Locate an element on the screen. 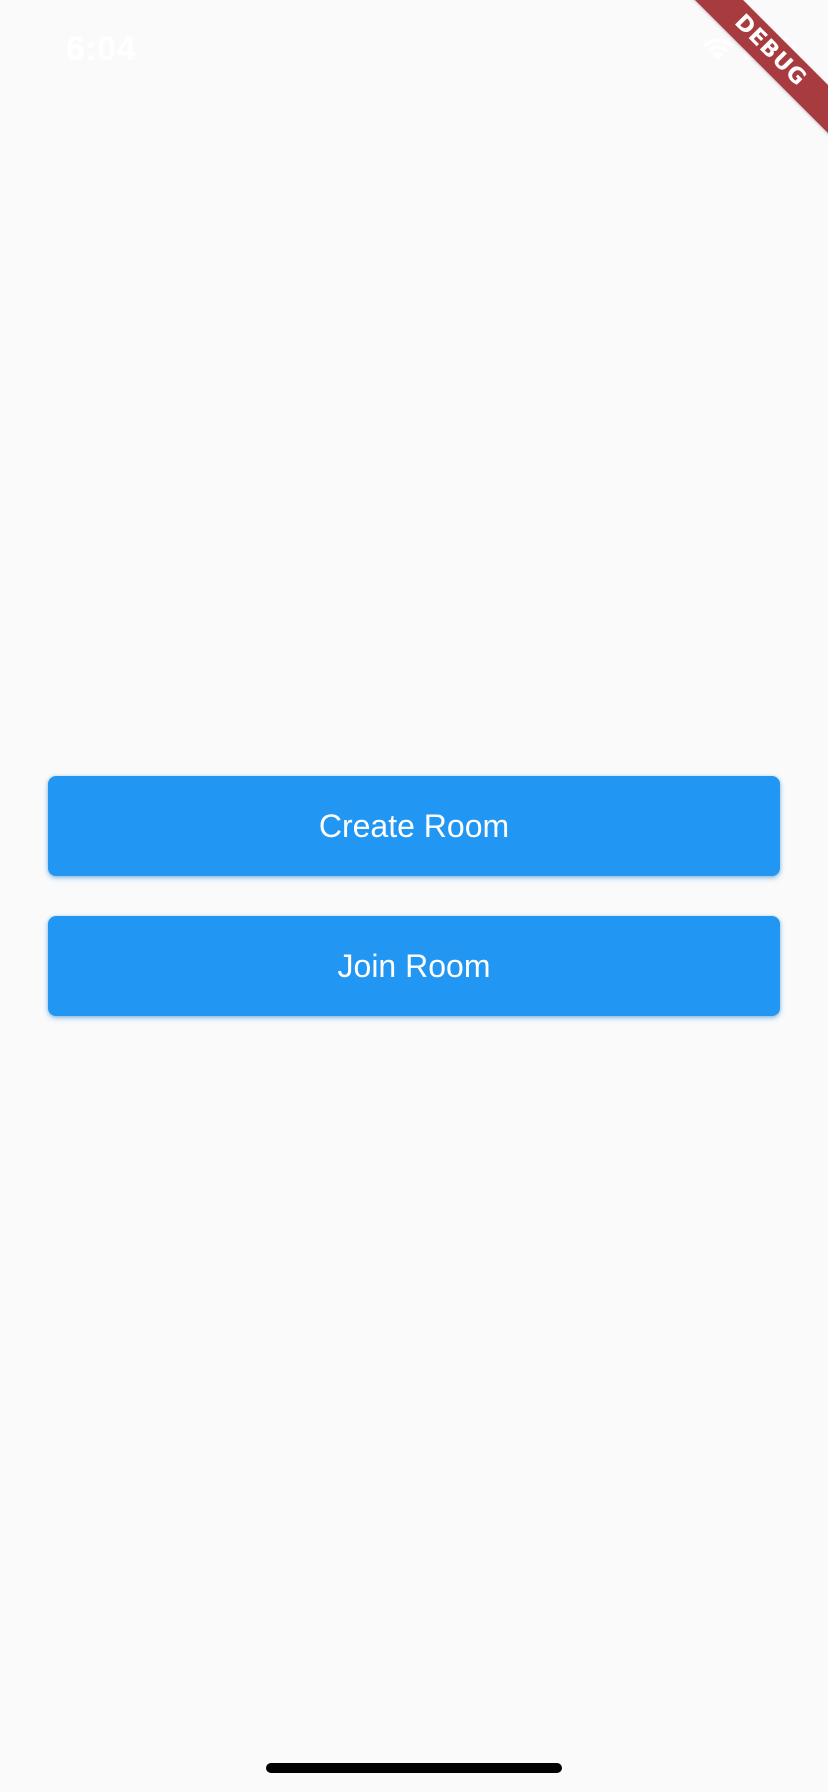 The width and height of the screenshot is (828, 1792). create-room-label: Create Room is located at coordinates (414, 825).